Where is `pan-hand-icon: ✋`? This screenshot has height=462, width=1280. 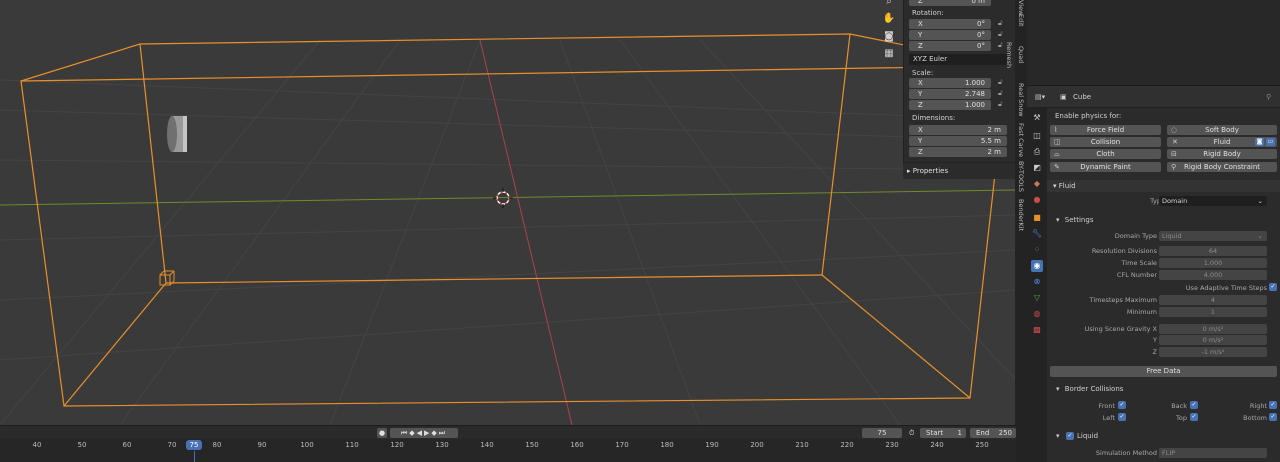 pan-hand-icon: ✋ is located at coordinates (889, 19).